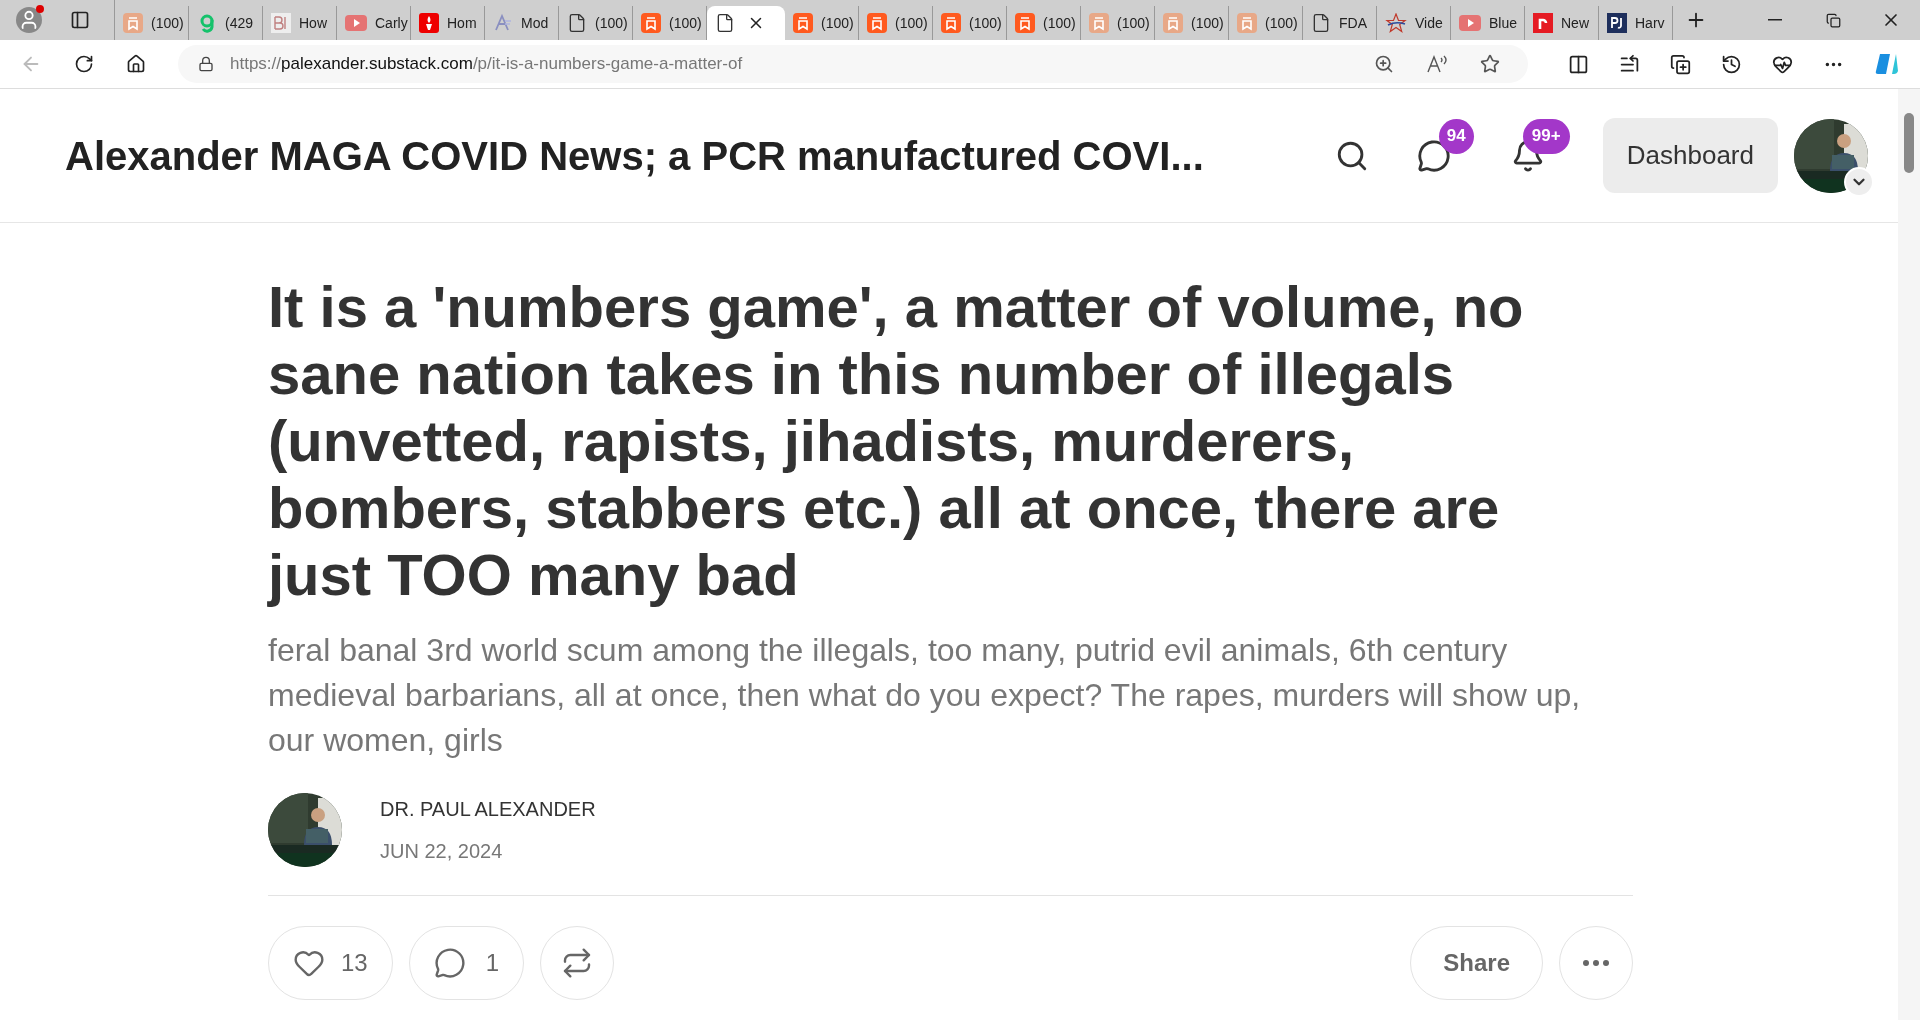 The width and height of the screenshot is (1920, 1020). I want to click on a-logo-icon, so click(503, 23).